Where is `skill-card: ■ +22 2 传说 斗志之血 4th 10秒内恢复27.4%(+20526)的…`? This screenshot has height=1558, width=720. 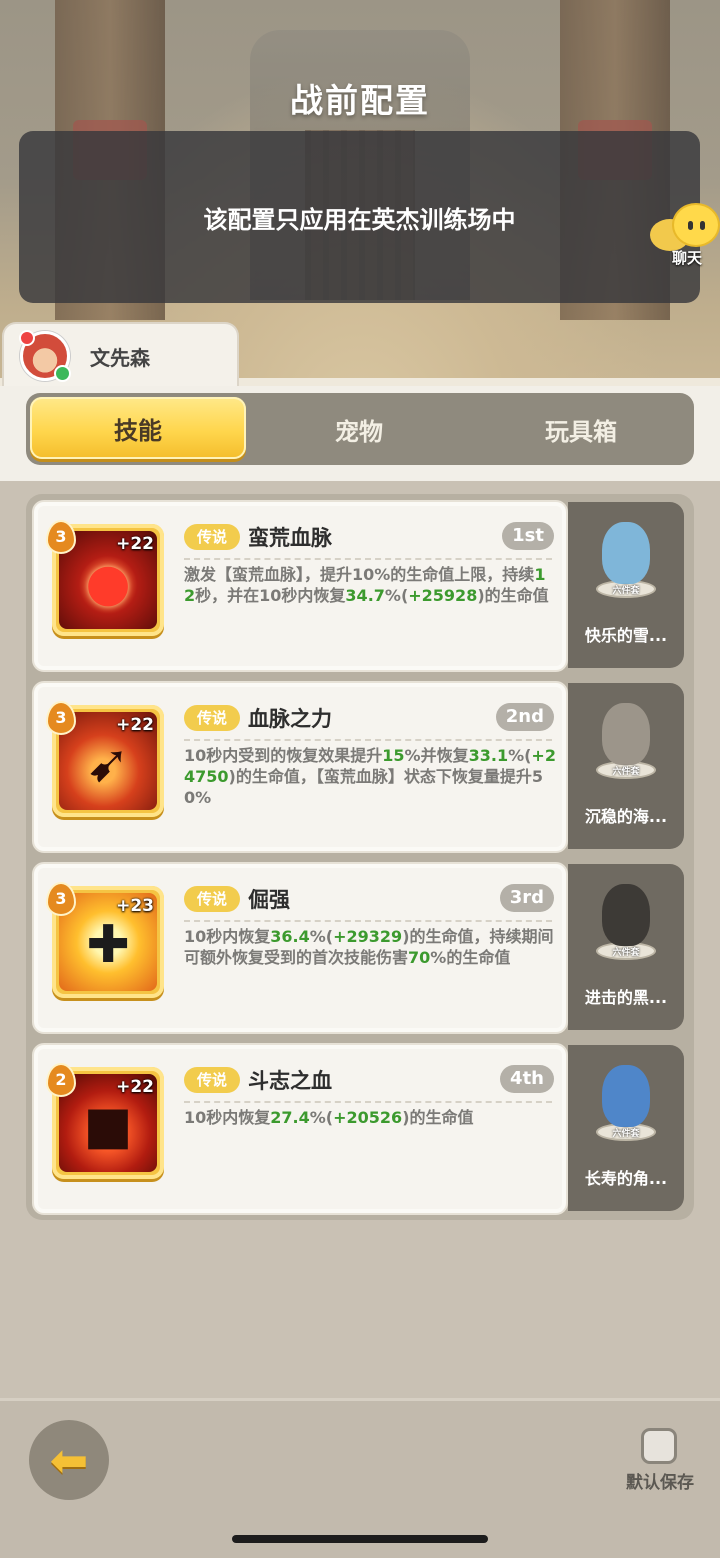
skill-card: ■ +22 2 传说 斗志之血 4th 10秒内恢复27.4%(+20526)的… is located at coordinates (300, 1129).